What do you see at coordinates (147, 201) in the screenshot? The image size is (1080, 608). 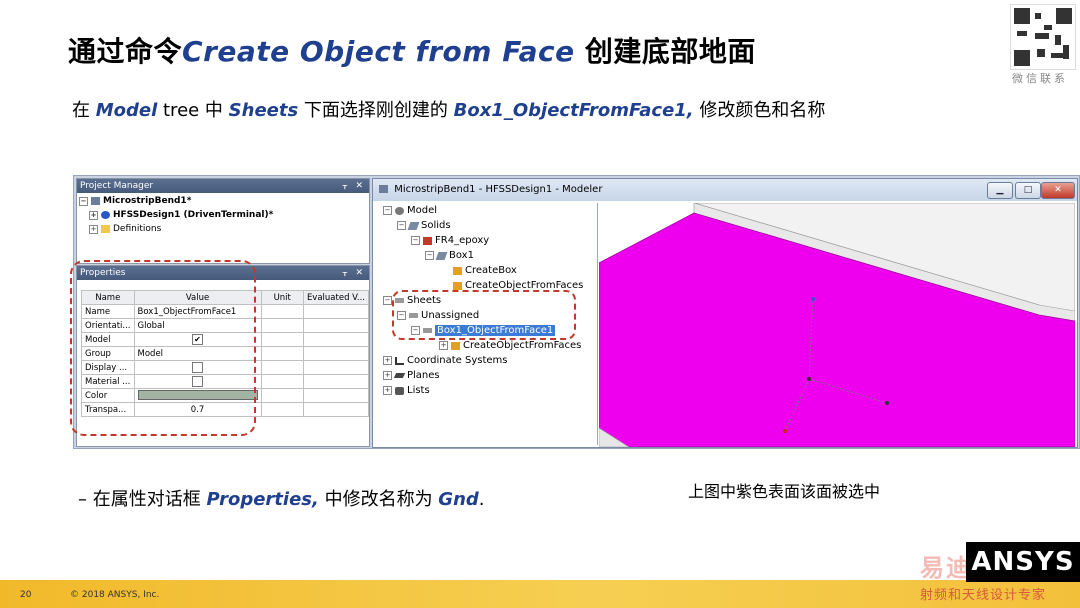 I see `tree-label: MicrostripBend1*` at bounding box center [147, 201].